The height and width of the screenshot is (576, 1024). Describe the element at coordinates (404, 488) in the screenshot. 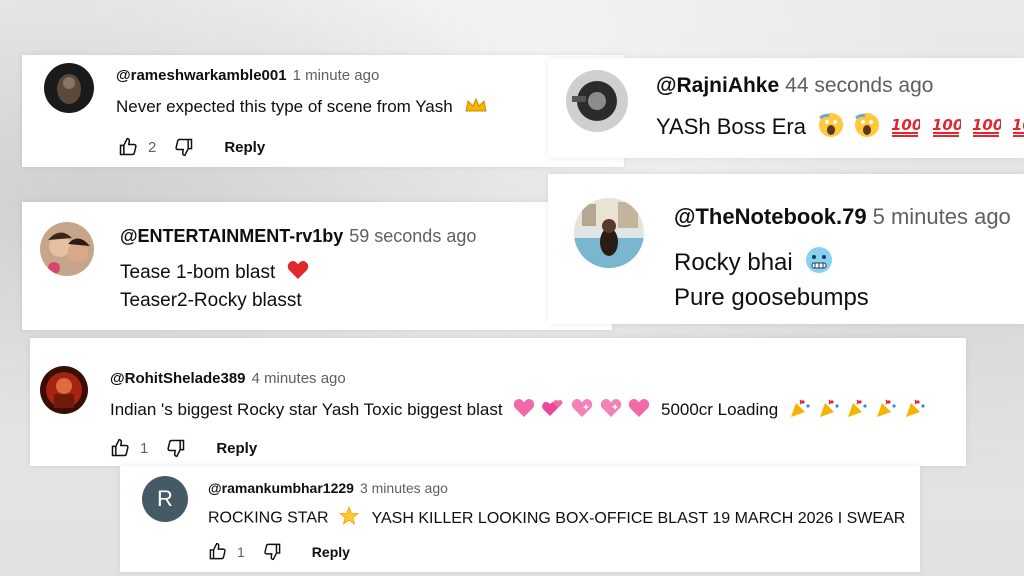

I see `comment-timestamp: 3 minutes ago` at that location.